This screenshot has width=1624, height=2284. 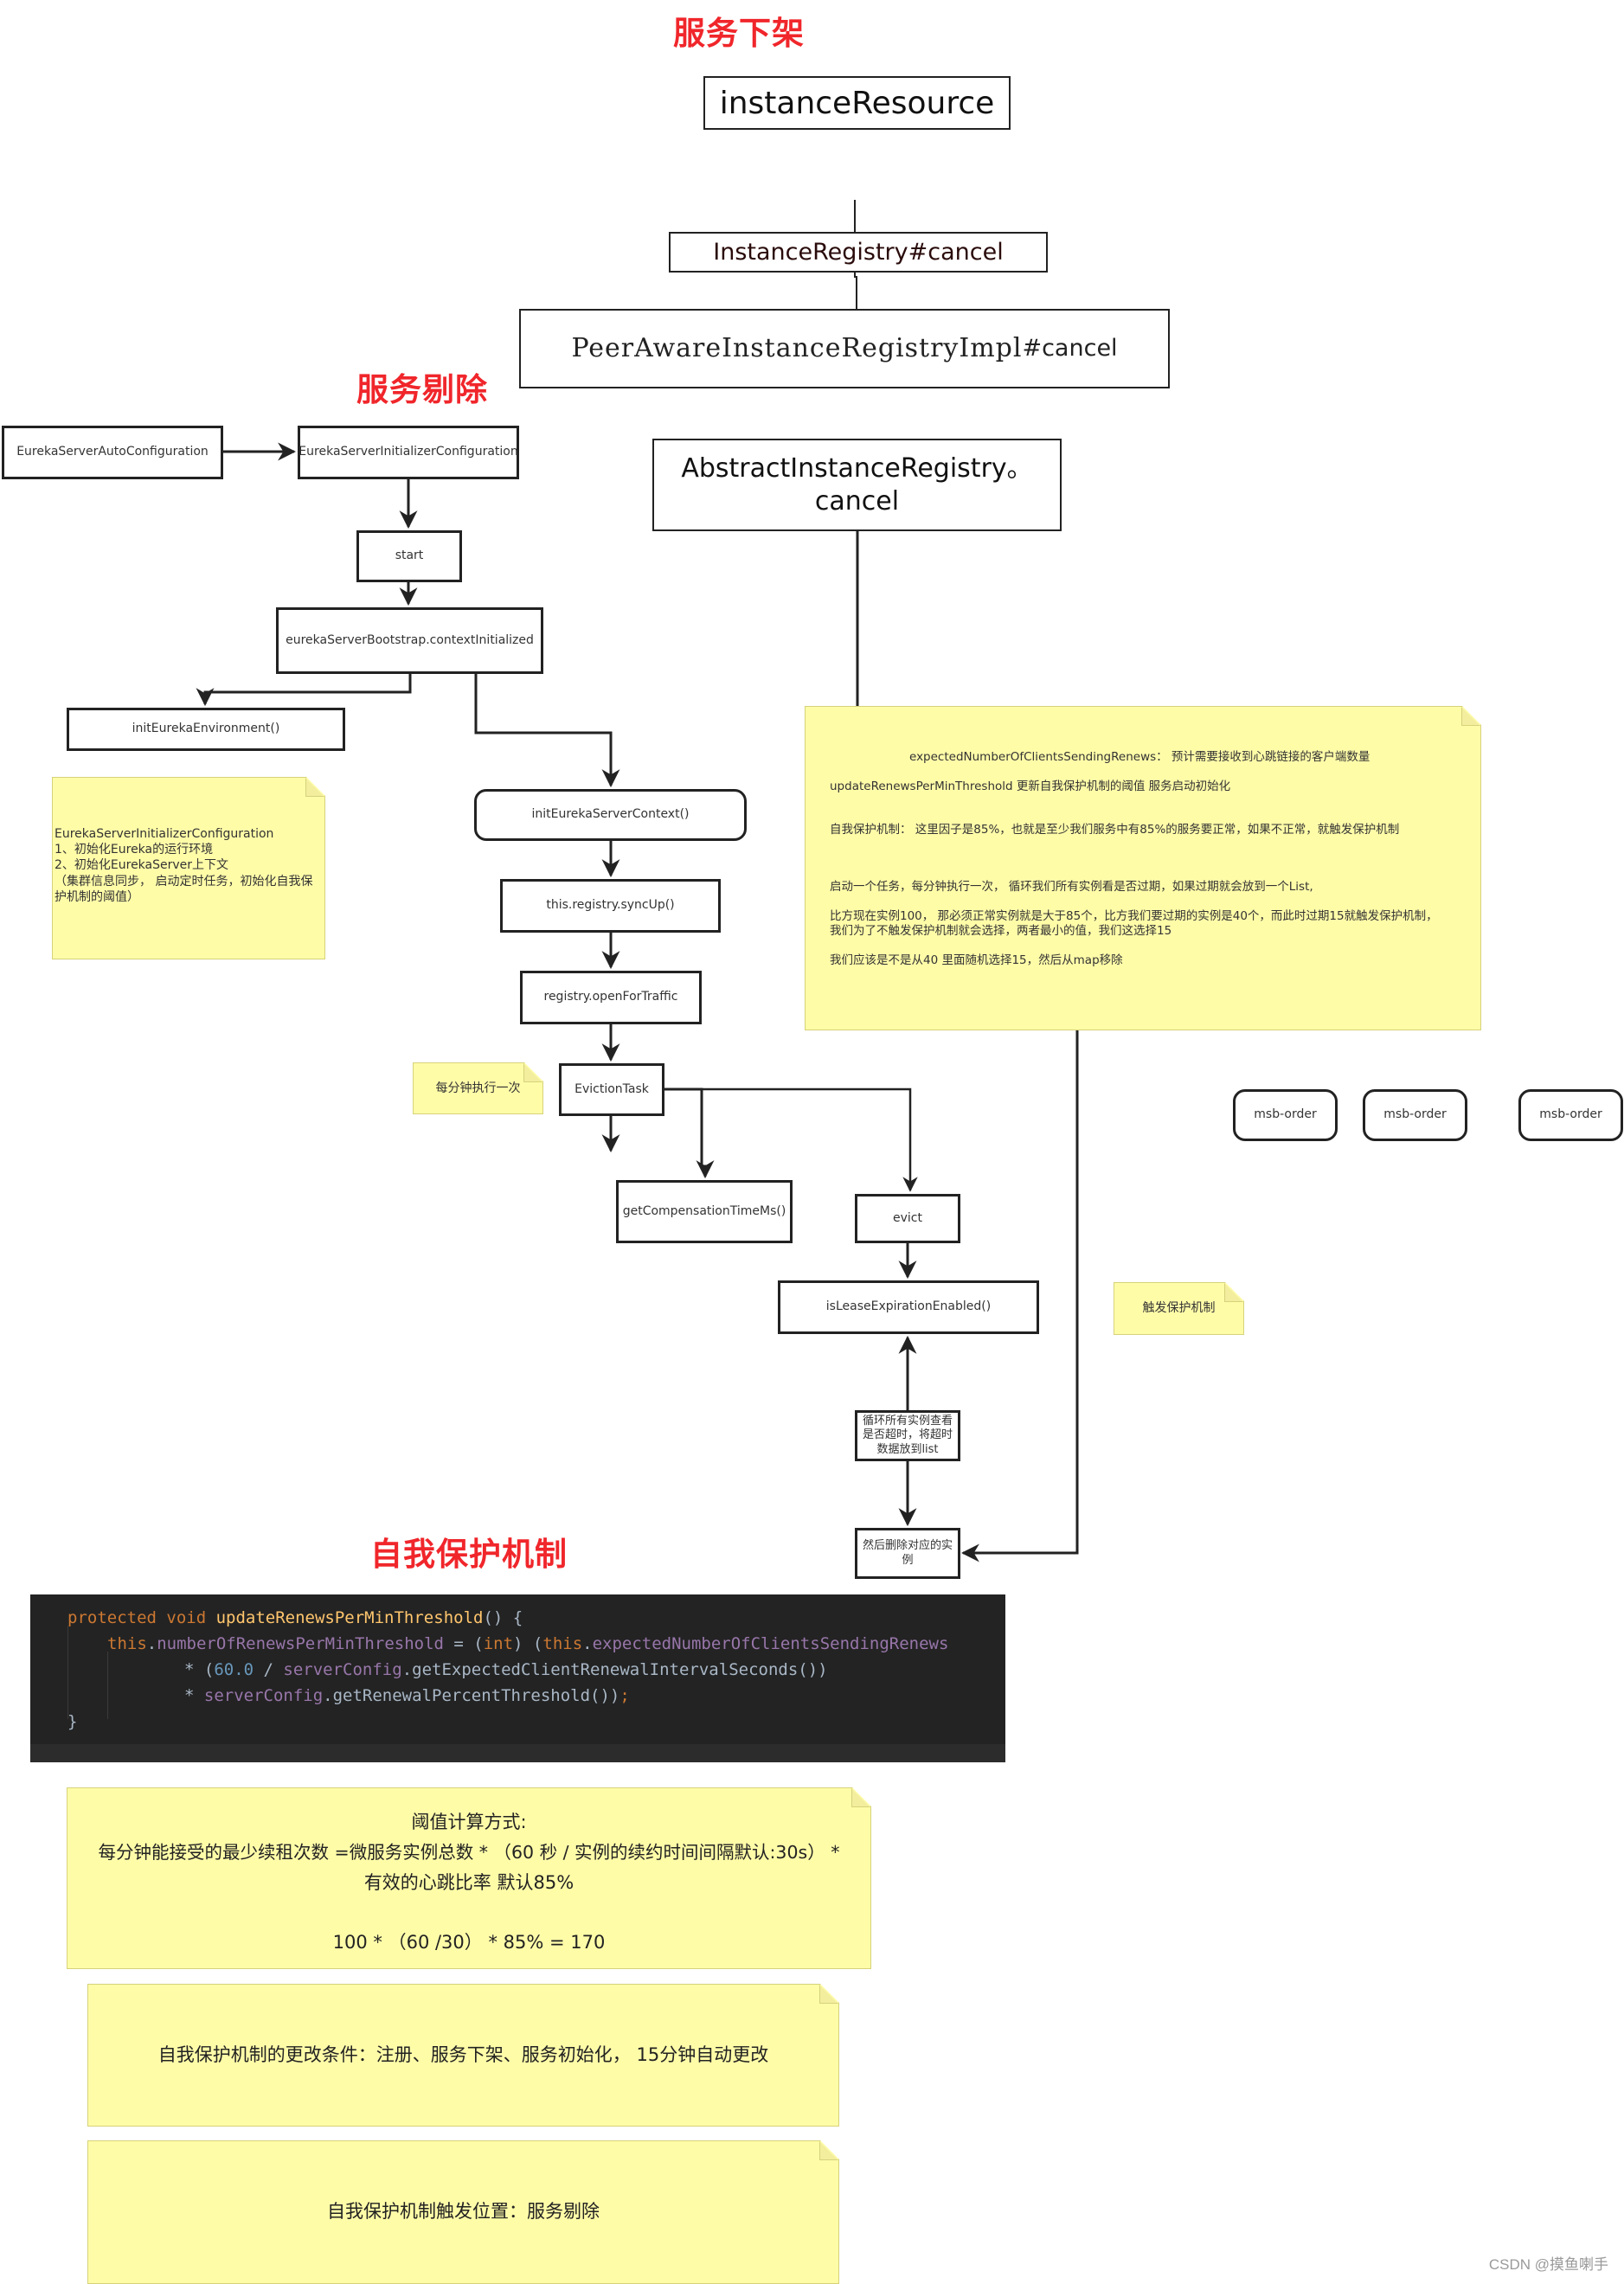 What do you see at coordinates (857, 103) in the screenshot?
I see `node-instance-resource: instanceResource` at bounding box center [857, 103].